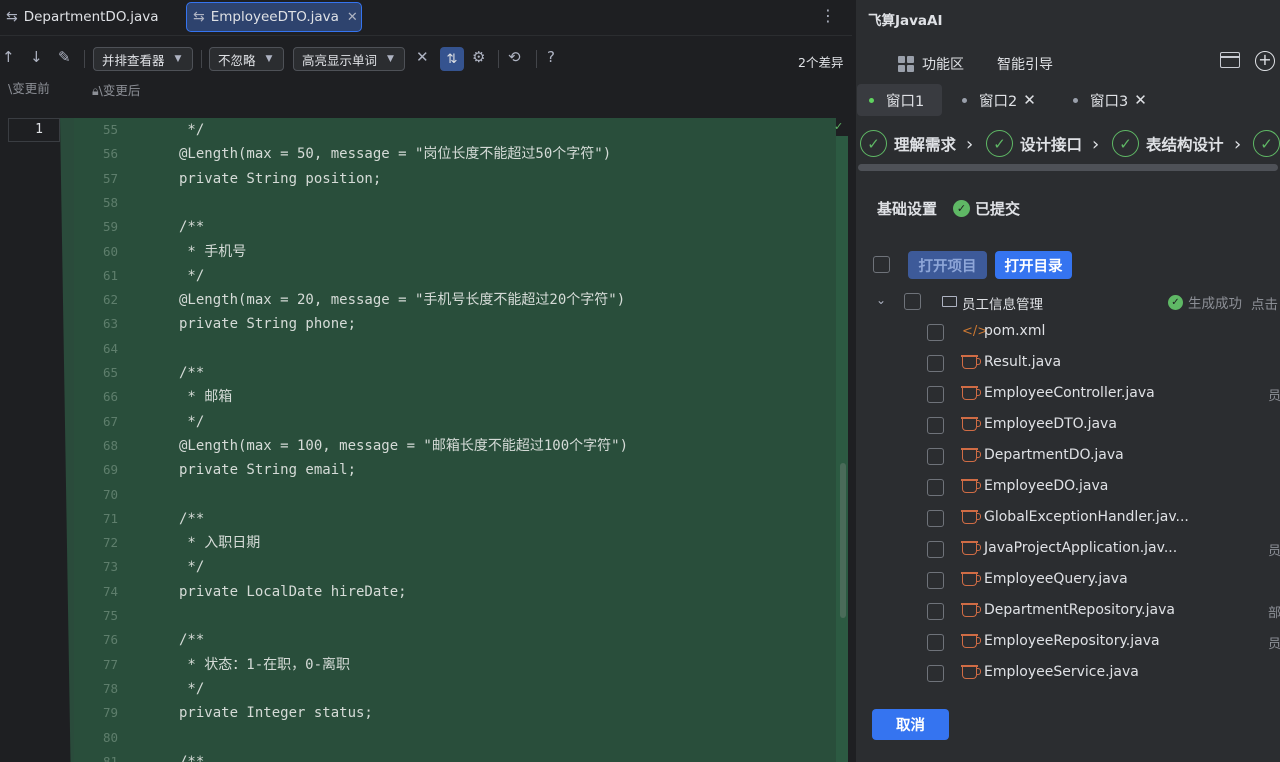 The height and width of the screenshot is (762, 1280). What do you see at coordinates (1068, 63) in the screenshot?
I see `panel-nav: 功能区 智能引导` at bounding box center [1068, 63].